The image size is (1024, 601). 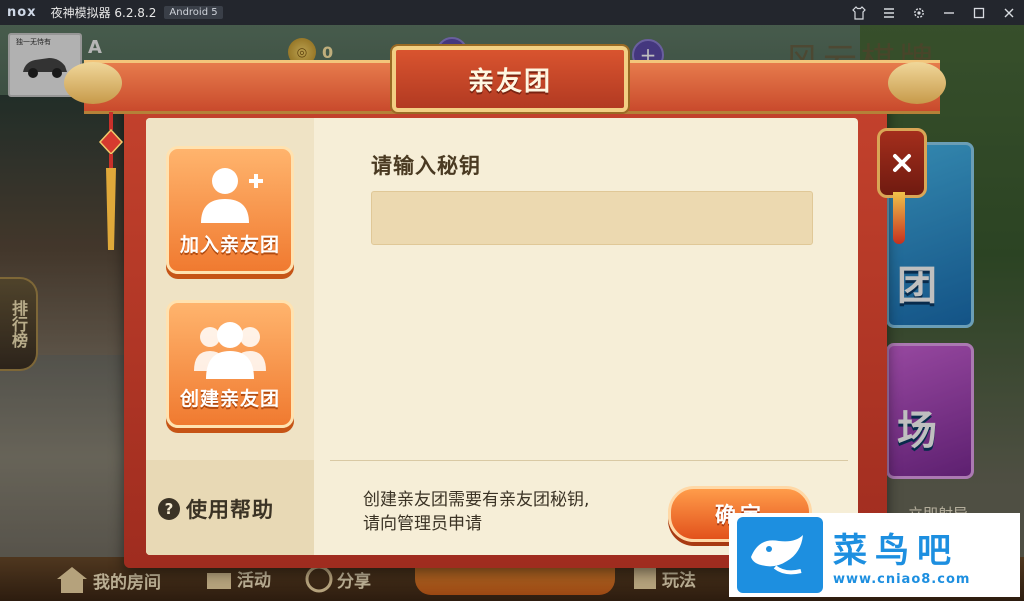 I want to click on dialog-title: 亲友团, so click(x=509, y=81).